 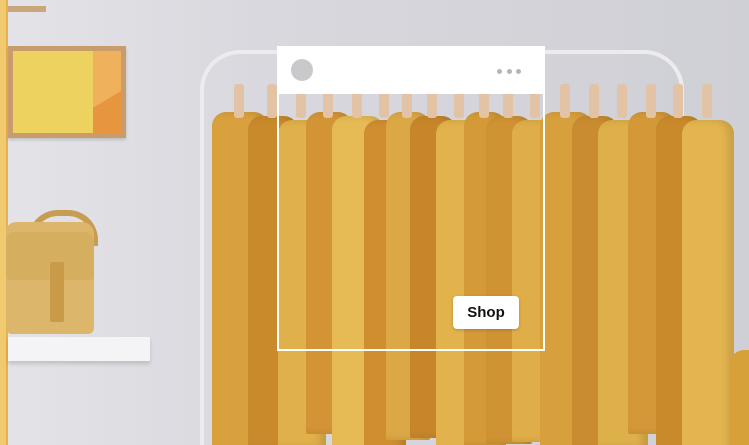 What do you see at coordinates (509, 71) in the screenshot?
I see `more-horizontal-icon` at bounding box center [509, 71].